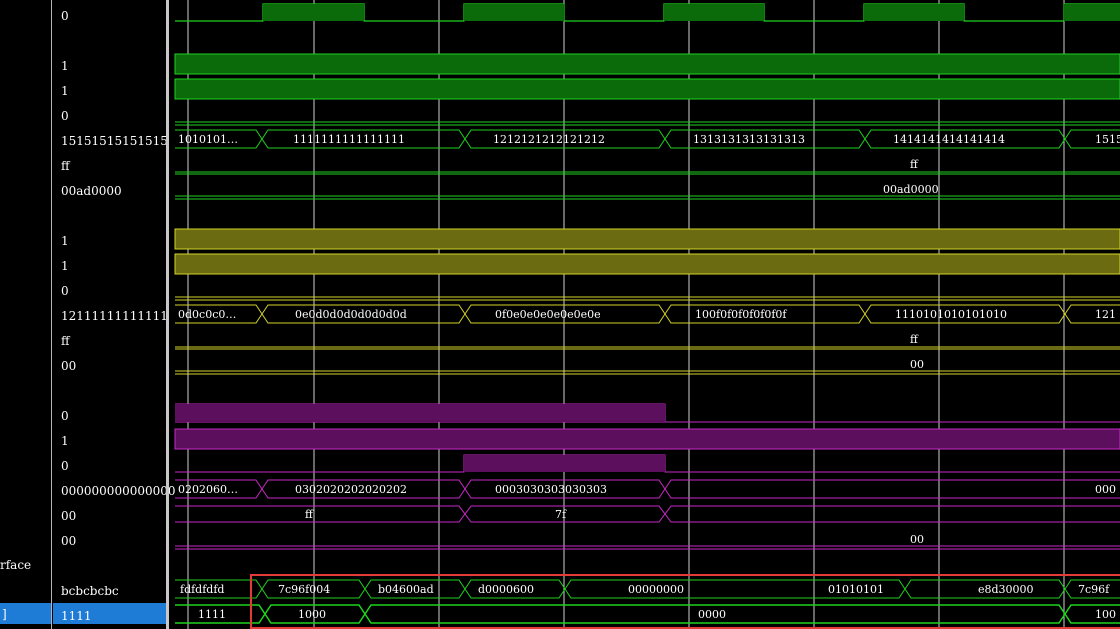 This screenshot has height=629, width=1120. What do you see at coordinates (304, 589) in the screenshot?
I see `bottom-bus-value-1: 7c96f004` at bounding box center [304, 589].